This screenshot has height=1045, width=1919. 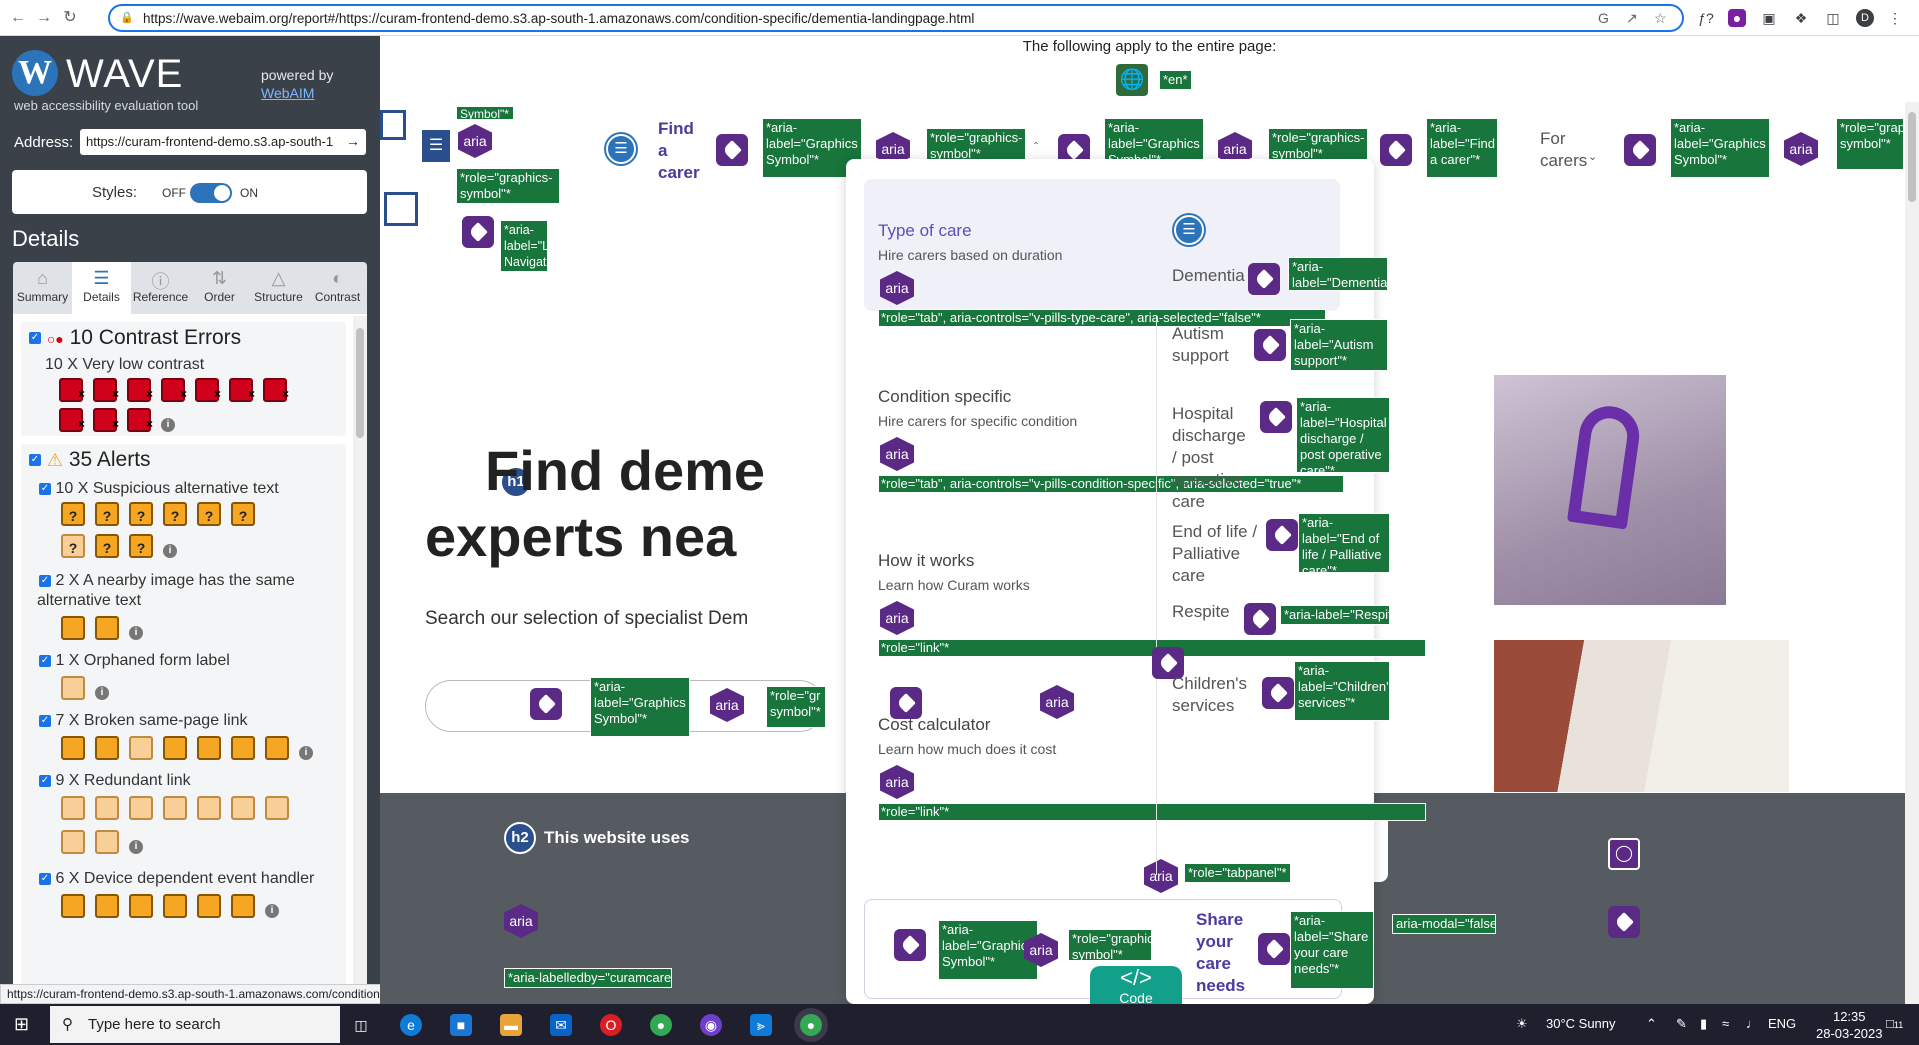 I want to click on extension-icon: ●, so click(x=1737, y=18).